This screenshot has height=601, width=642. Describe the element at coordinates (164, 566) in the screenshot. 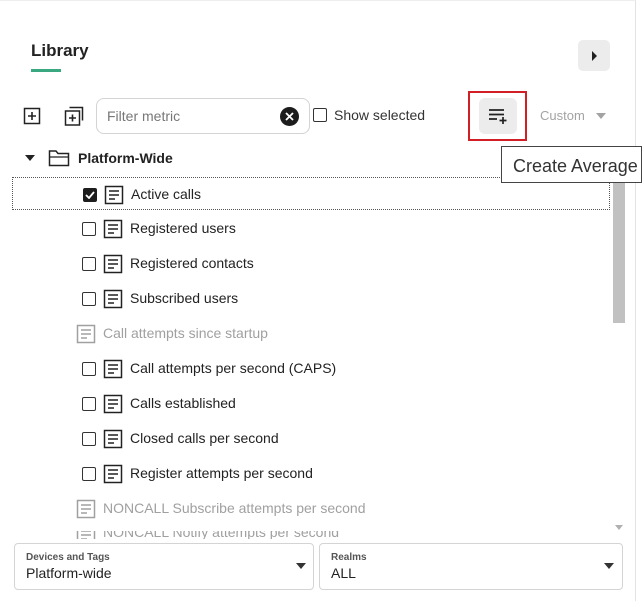

I see `devices-and-tags-dropdown: Devices and Tags Platform-wide` at that location.